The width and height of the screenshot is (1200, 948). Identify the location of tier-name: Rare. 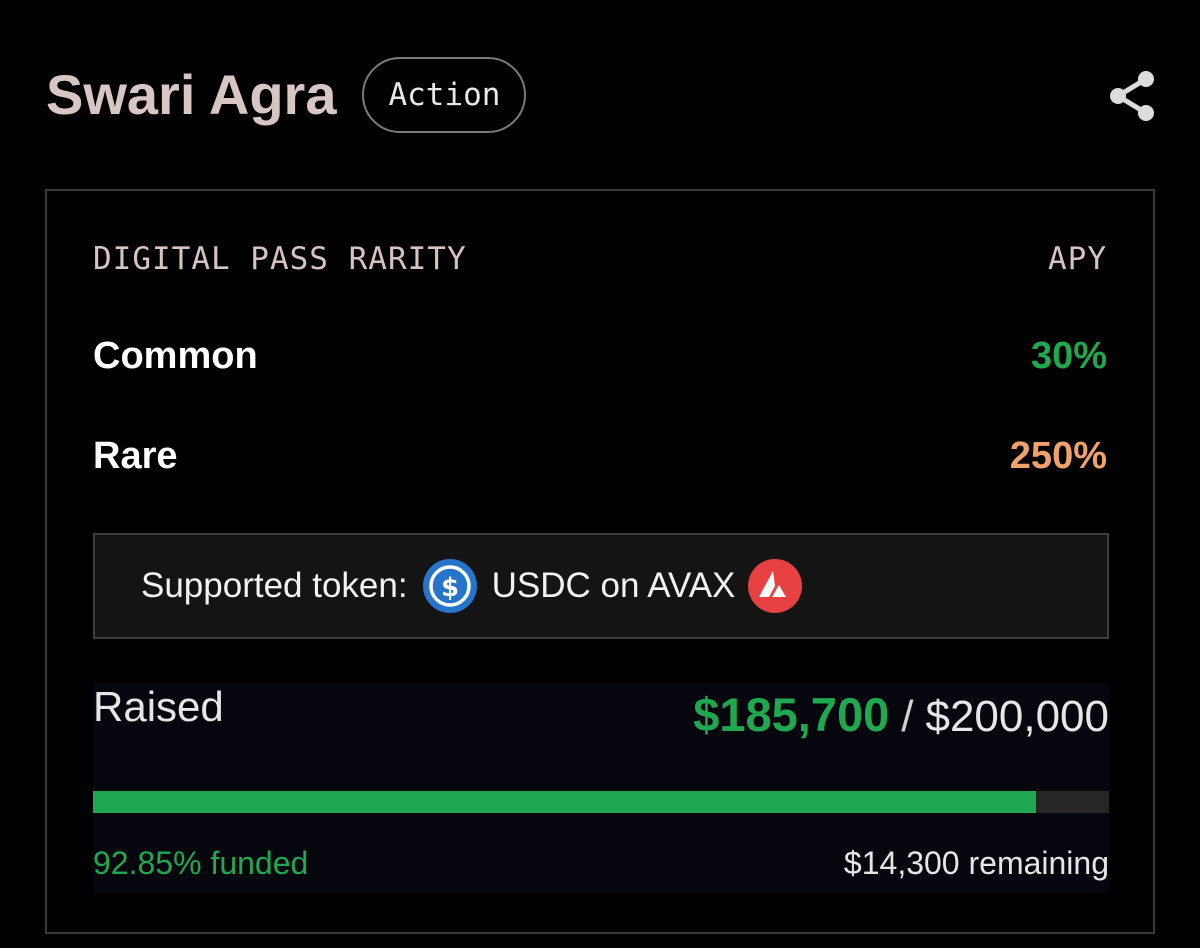
(135, 455).